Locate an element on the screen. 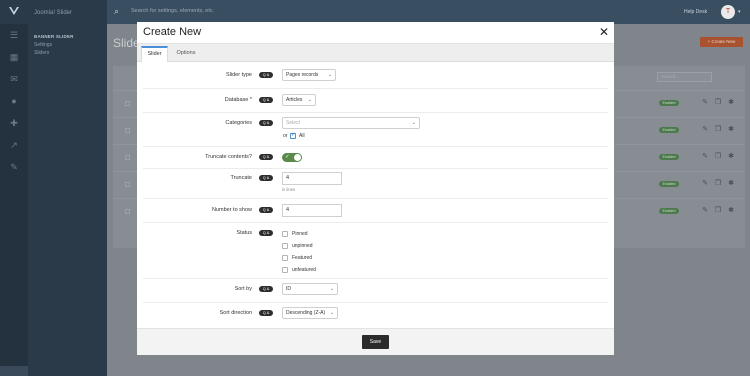 The height and width of the screenshot is (376, 750). sidebar-item-sliders: Sliders is located at coordinates (54, 53).